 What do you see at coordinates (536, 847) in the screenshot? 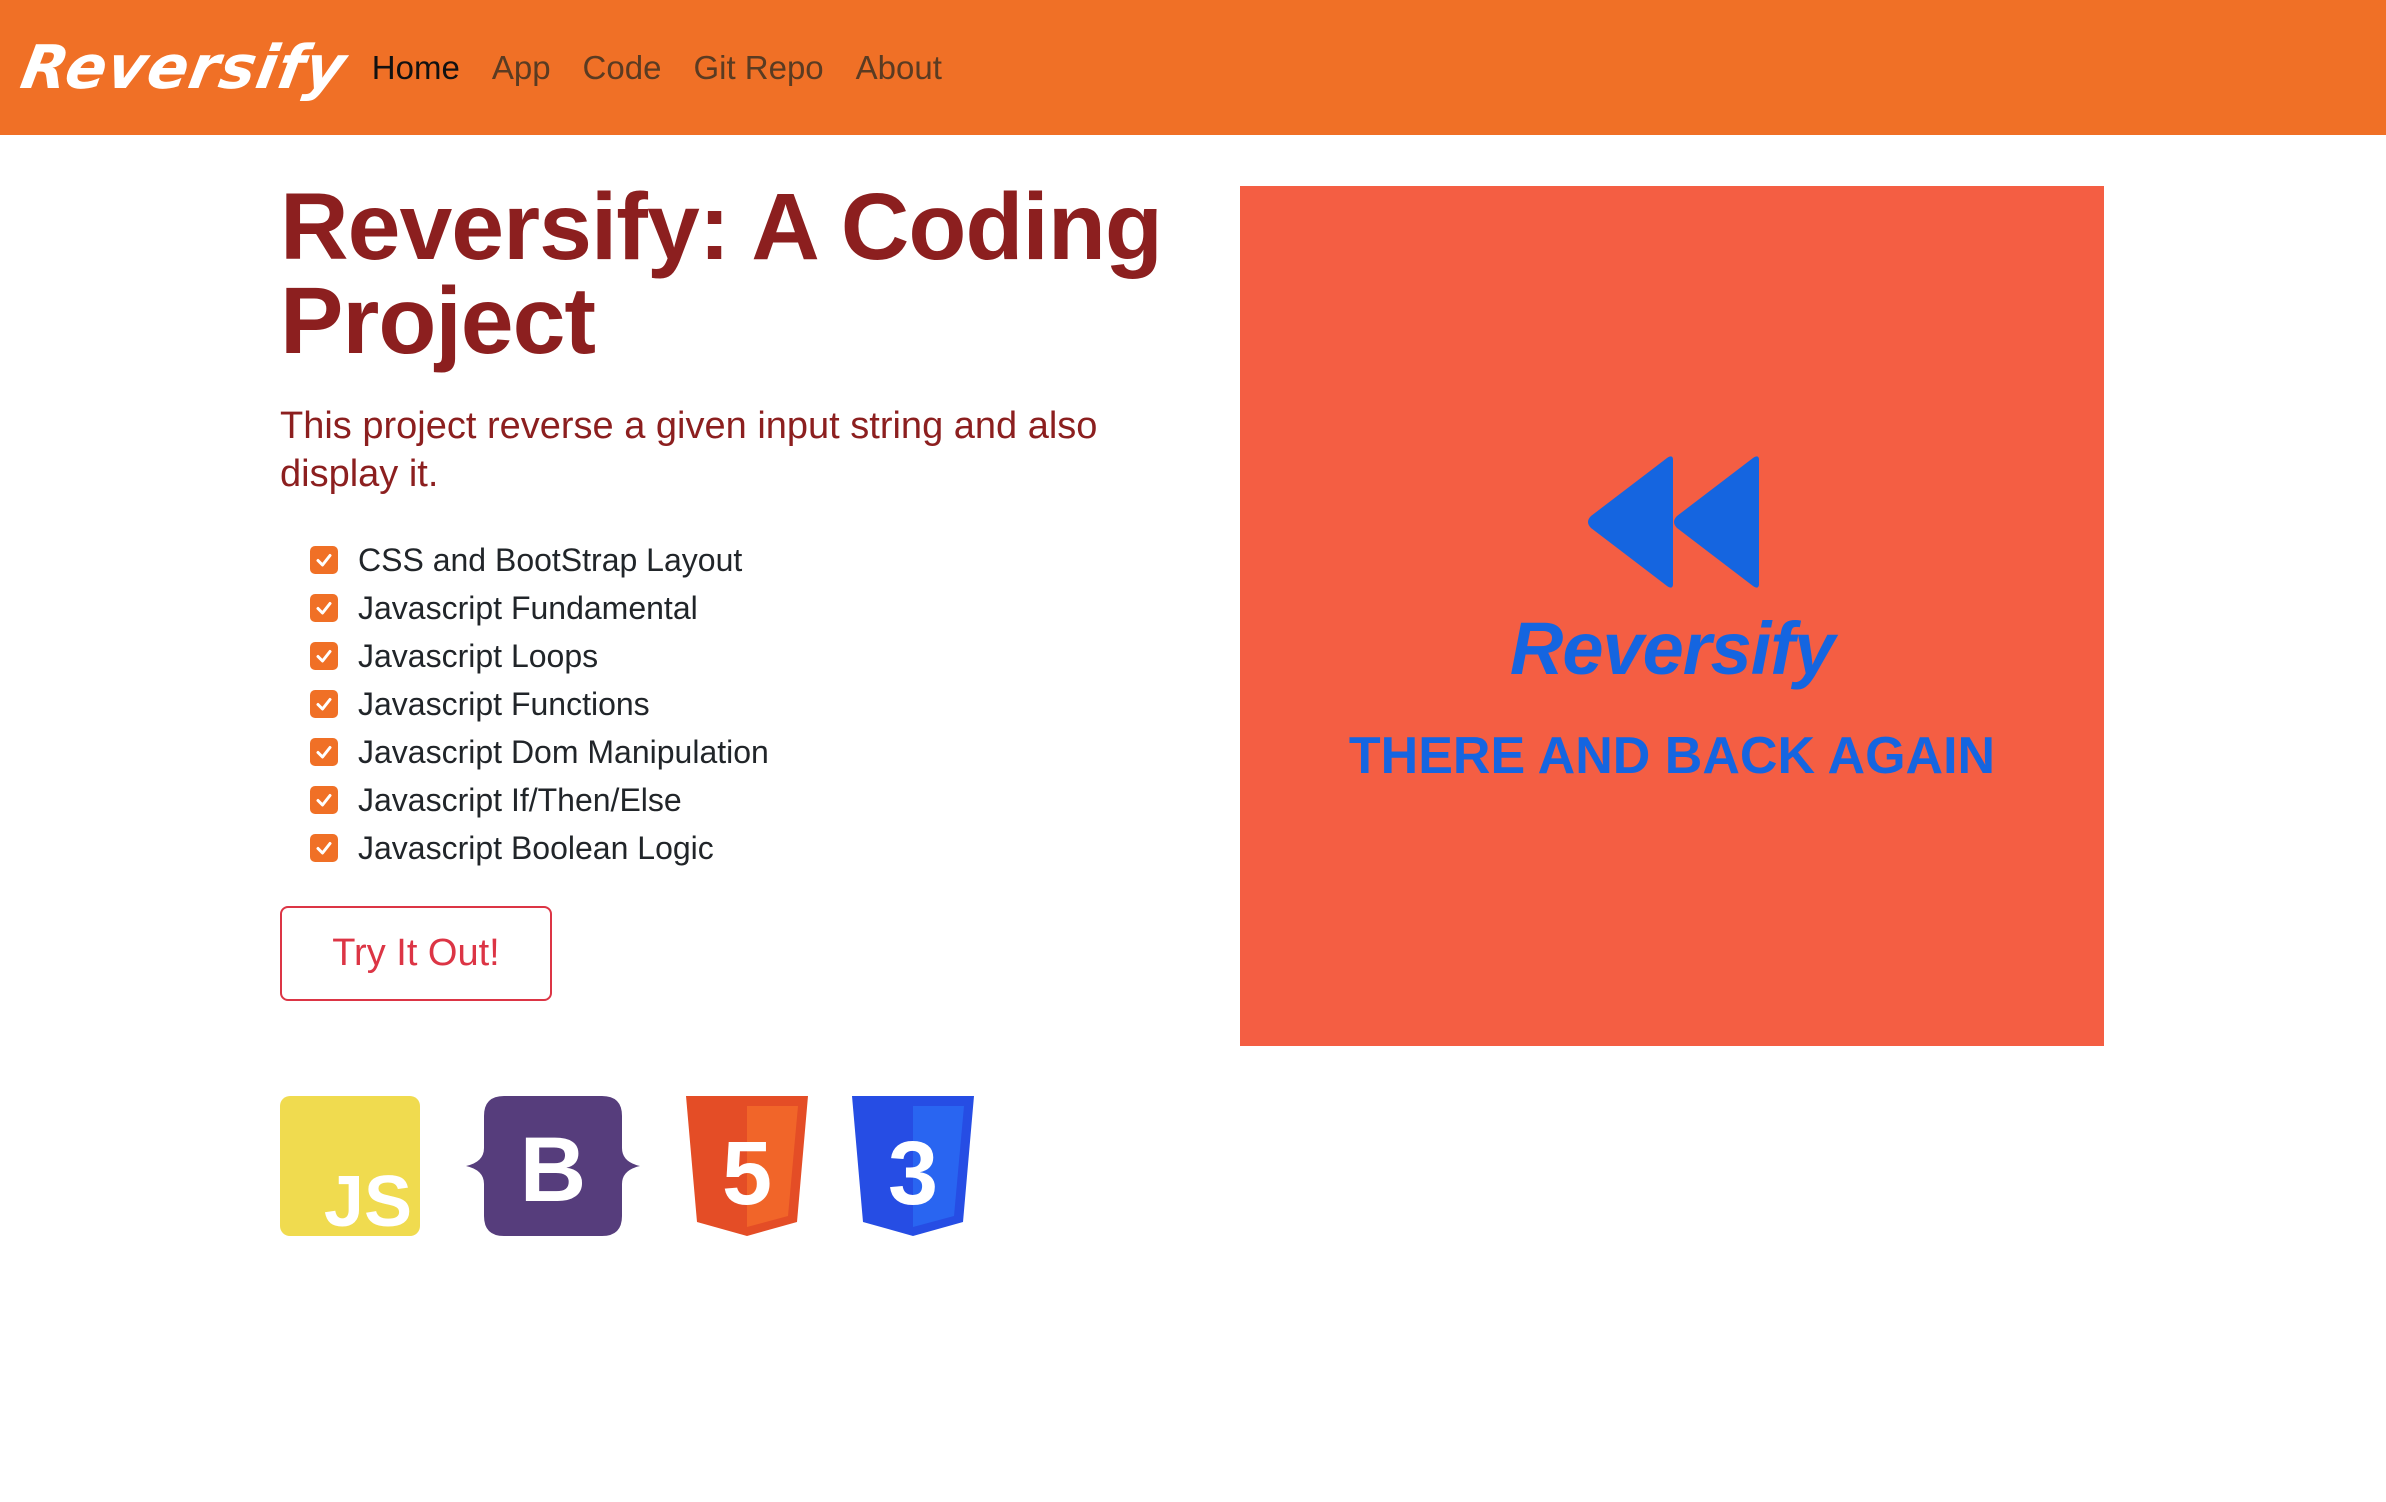
I see `feature-label: Javascript Boolean Logic` at bounding box center [536, 847].